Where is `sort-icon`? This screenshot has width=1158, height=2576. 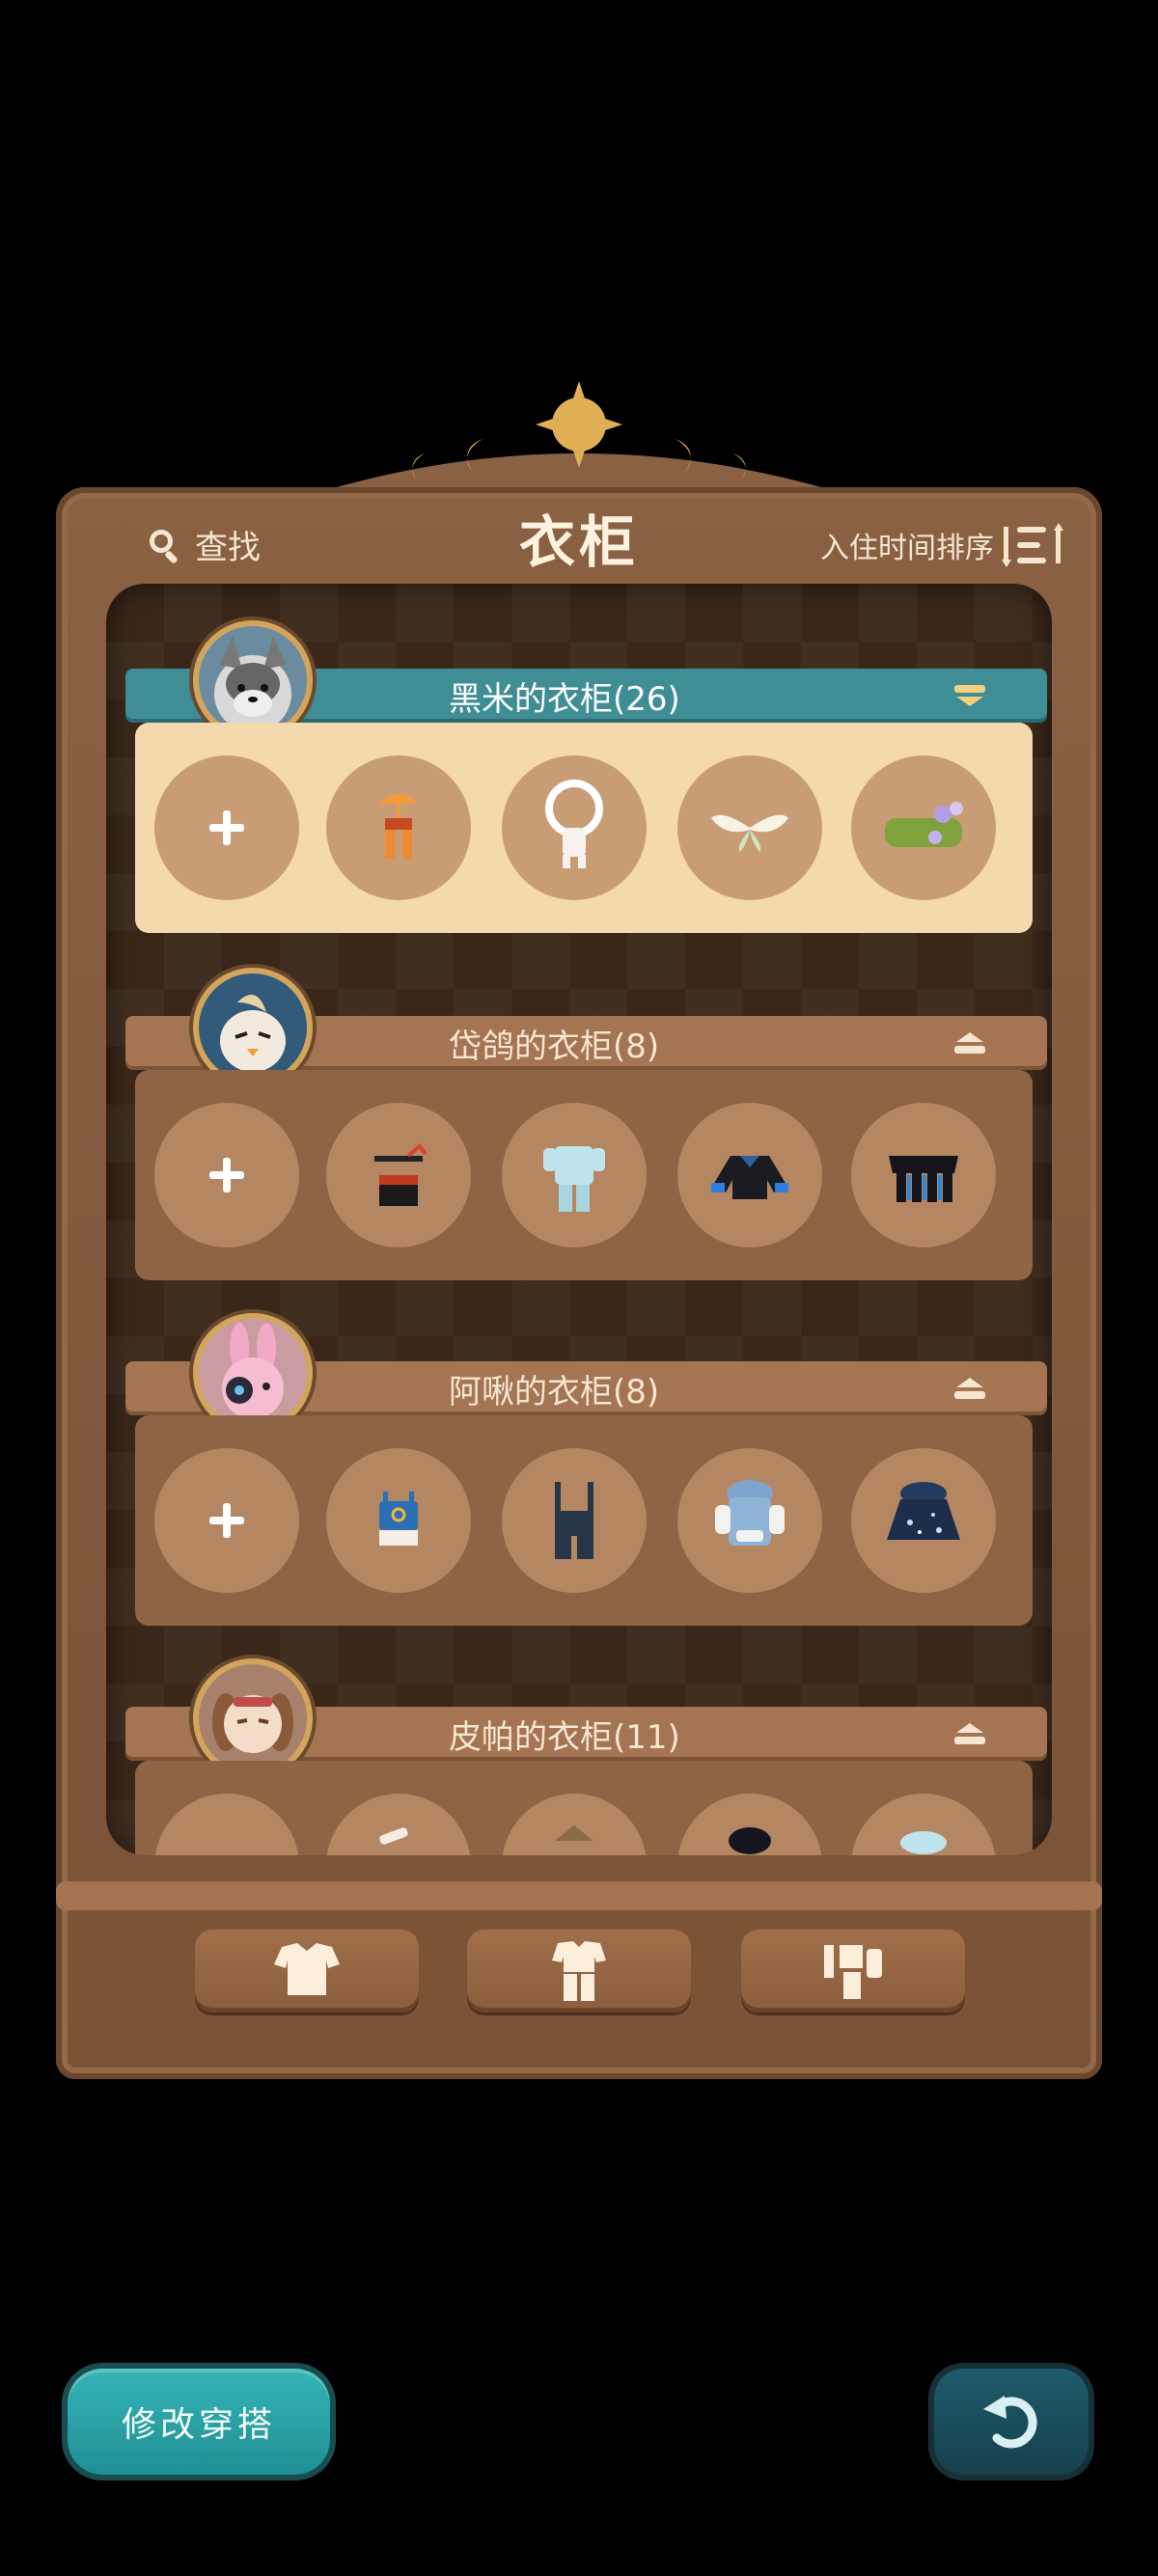
sort-icon is located at coordinates (1032, 545).